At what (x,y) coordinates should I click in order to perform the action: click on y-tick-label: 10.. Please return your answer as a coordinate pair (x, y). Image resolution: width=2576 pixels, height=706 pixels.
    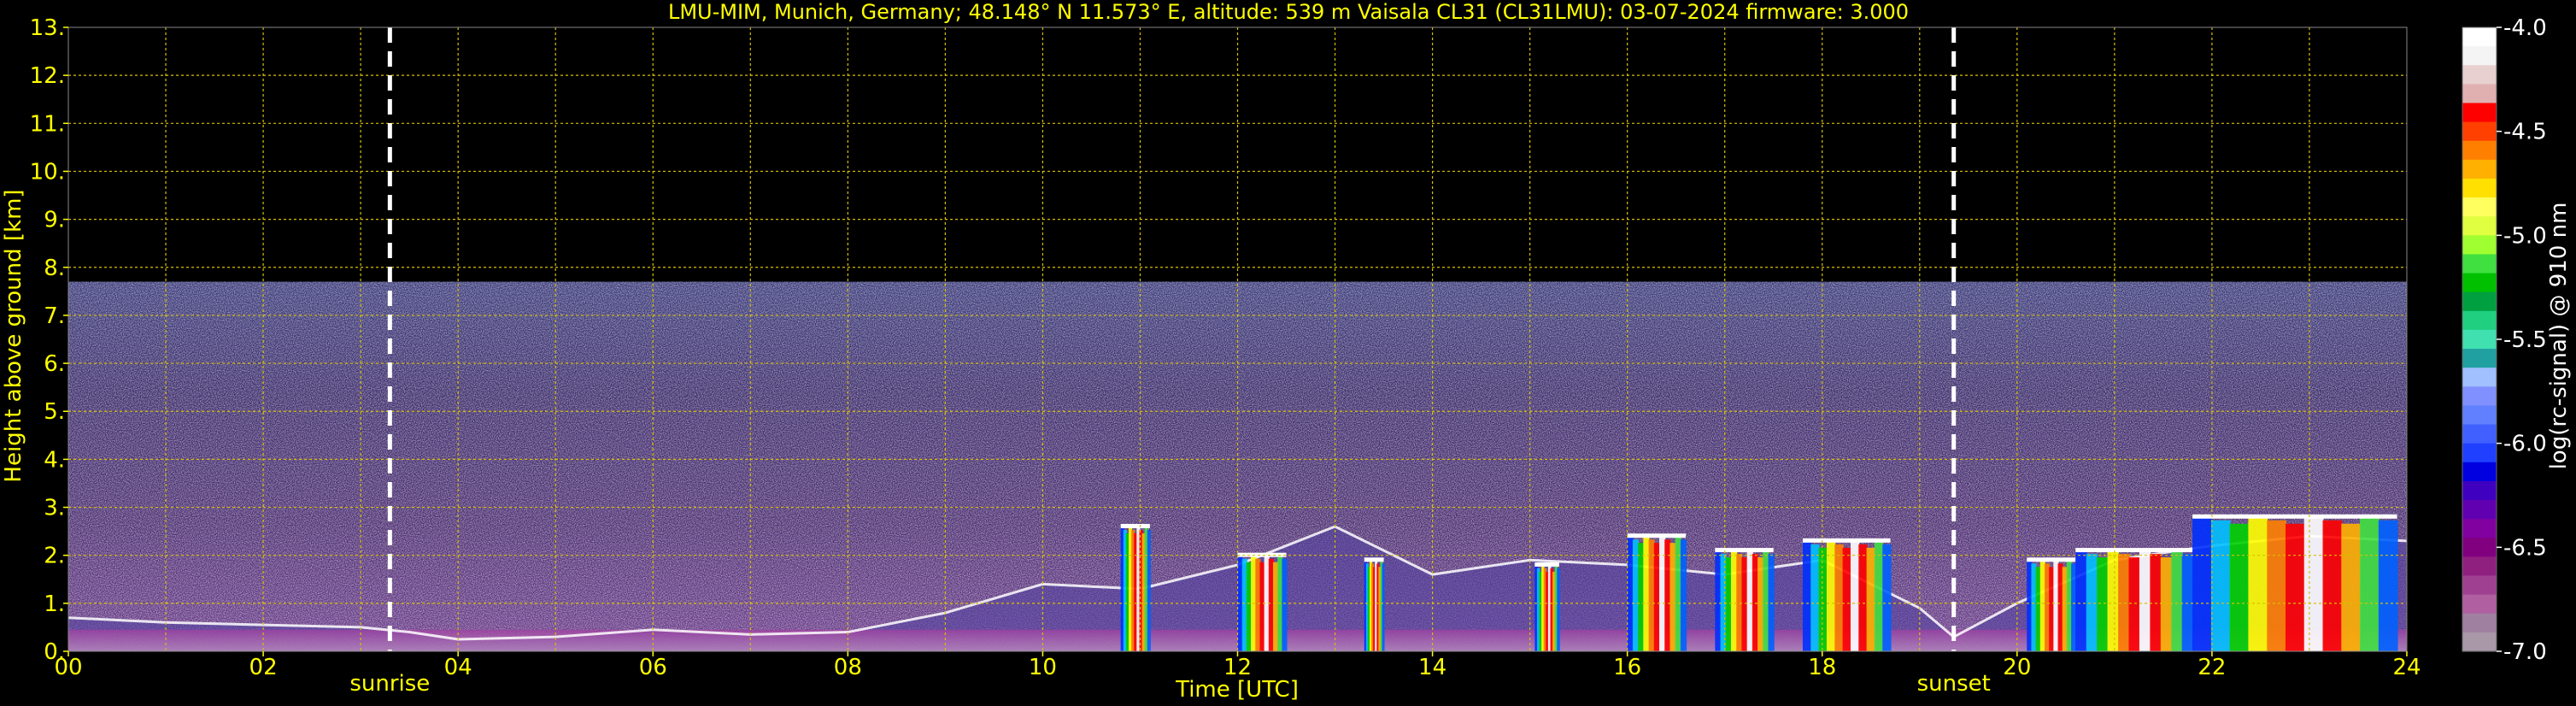
    Looking at the image, I should click on (47, 172).